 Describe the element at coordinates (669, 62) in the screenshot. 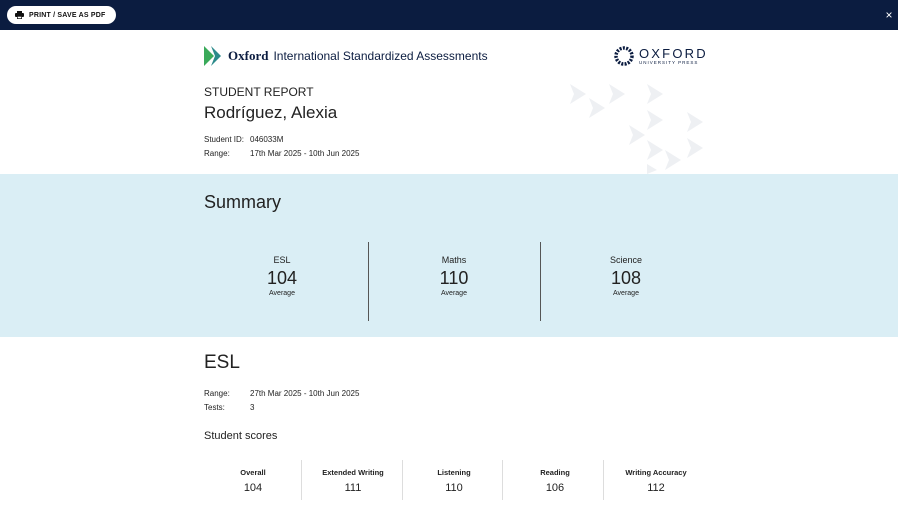

I see `oup-subtitle: UNIVERSITY PRESS` at that location.